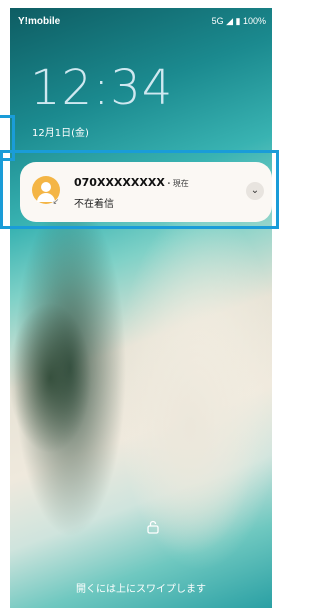 The image size is (320, 611). Describe the element at coordinates (141, 589) in the screenshot. I see `unlock-hint: 開くには上にスワイプします` at that location.